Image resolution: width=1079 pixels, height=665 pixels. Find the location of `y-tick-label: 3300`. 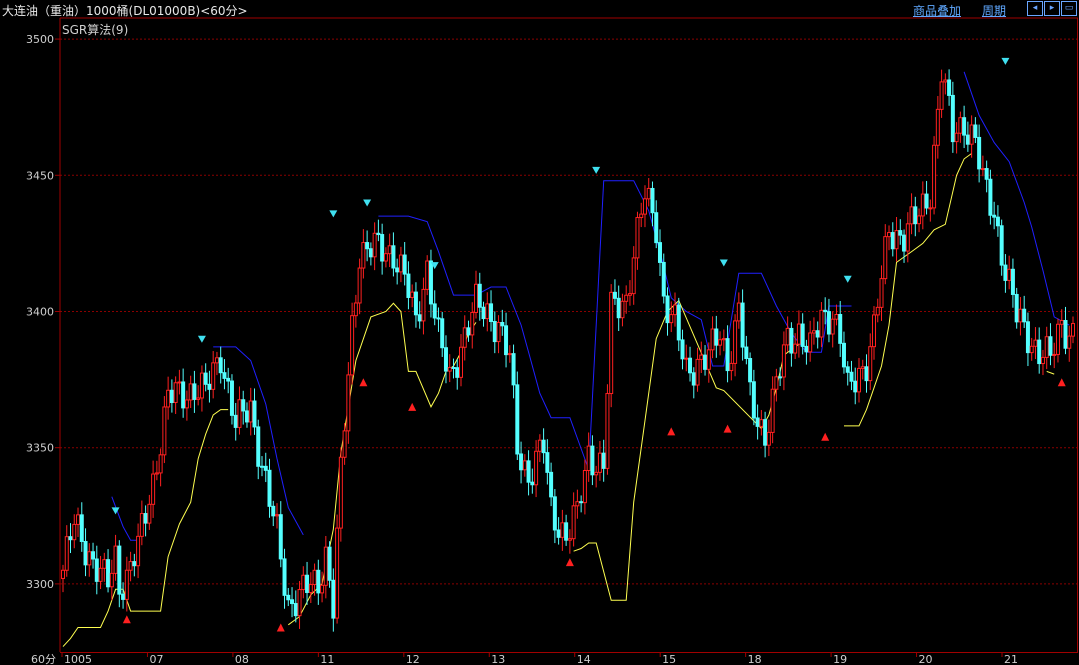

y-tick-label: 3300 is located at coordinates (40, 584).